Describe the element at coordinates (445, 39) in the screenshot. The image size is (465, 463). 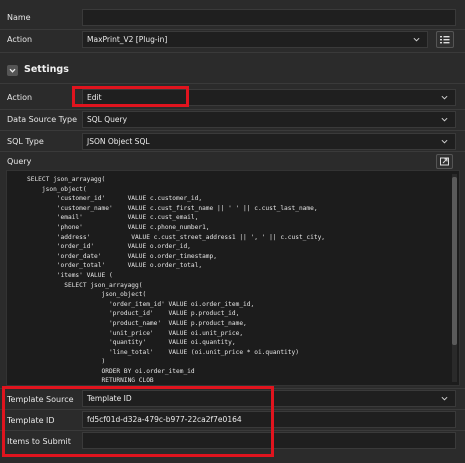
I see `list-icon` at that location.